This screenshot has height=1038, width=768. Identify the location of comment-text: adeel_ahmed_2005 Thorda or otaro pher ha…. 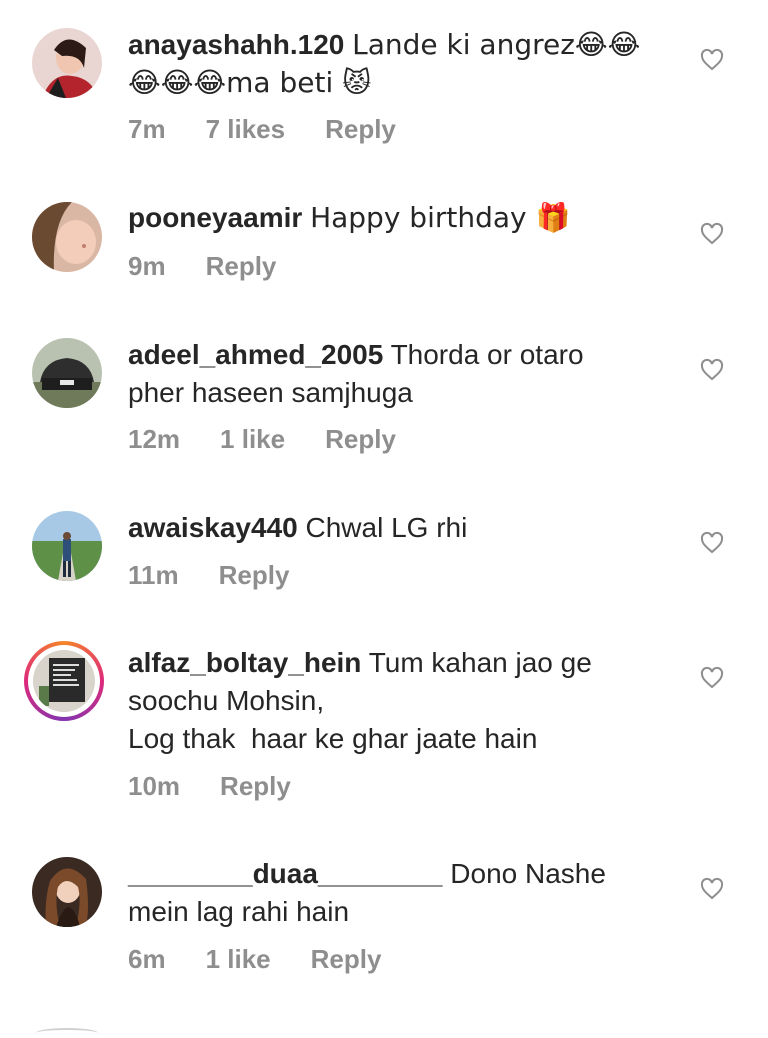
(408, 374).